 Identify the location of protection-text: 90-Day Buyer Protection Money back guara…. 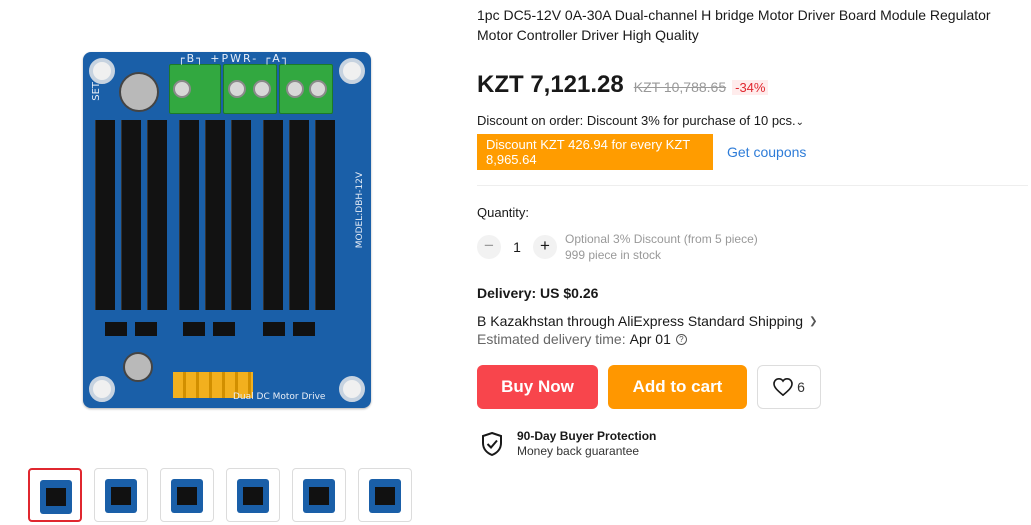
(586, 443).